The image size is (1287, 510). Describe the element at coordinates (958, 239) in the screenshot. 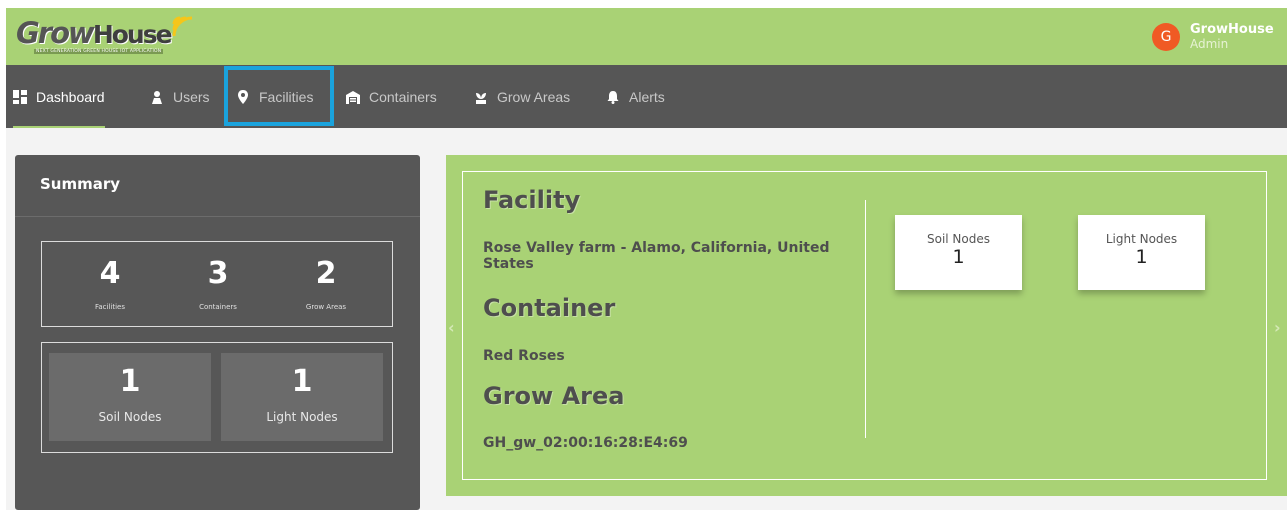

I see `mini-card-label: Soil Nodes` at that location.